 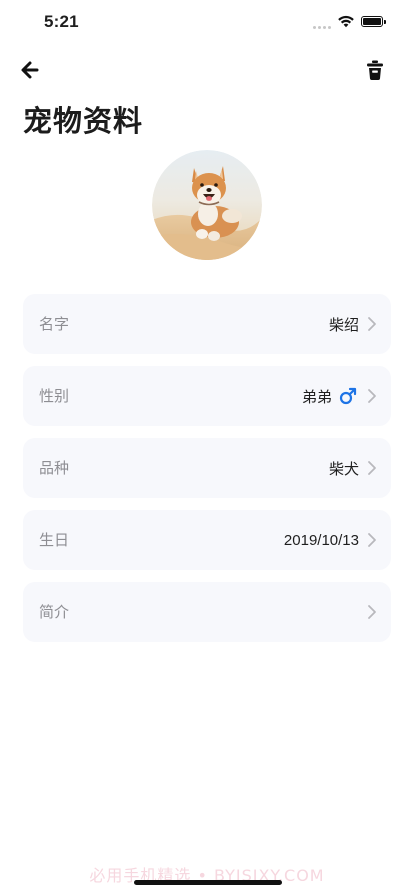 I want to click on info-row-breed: 品种 柴犬, so click(x=207, y=468).